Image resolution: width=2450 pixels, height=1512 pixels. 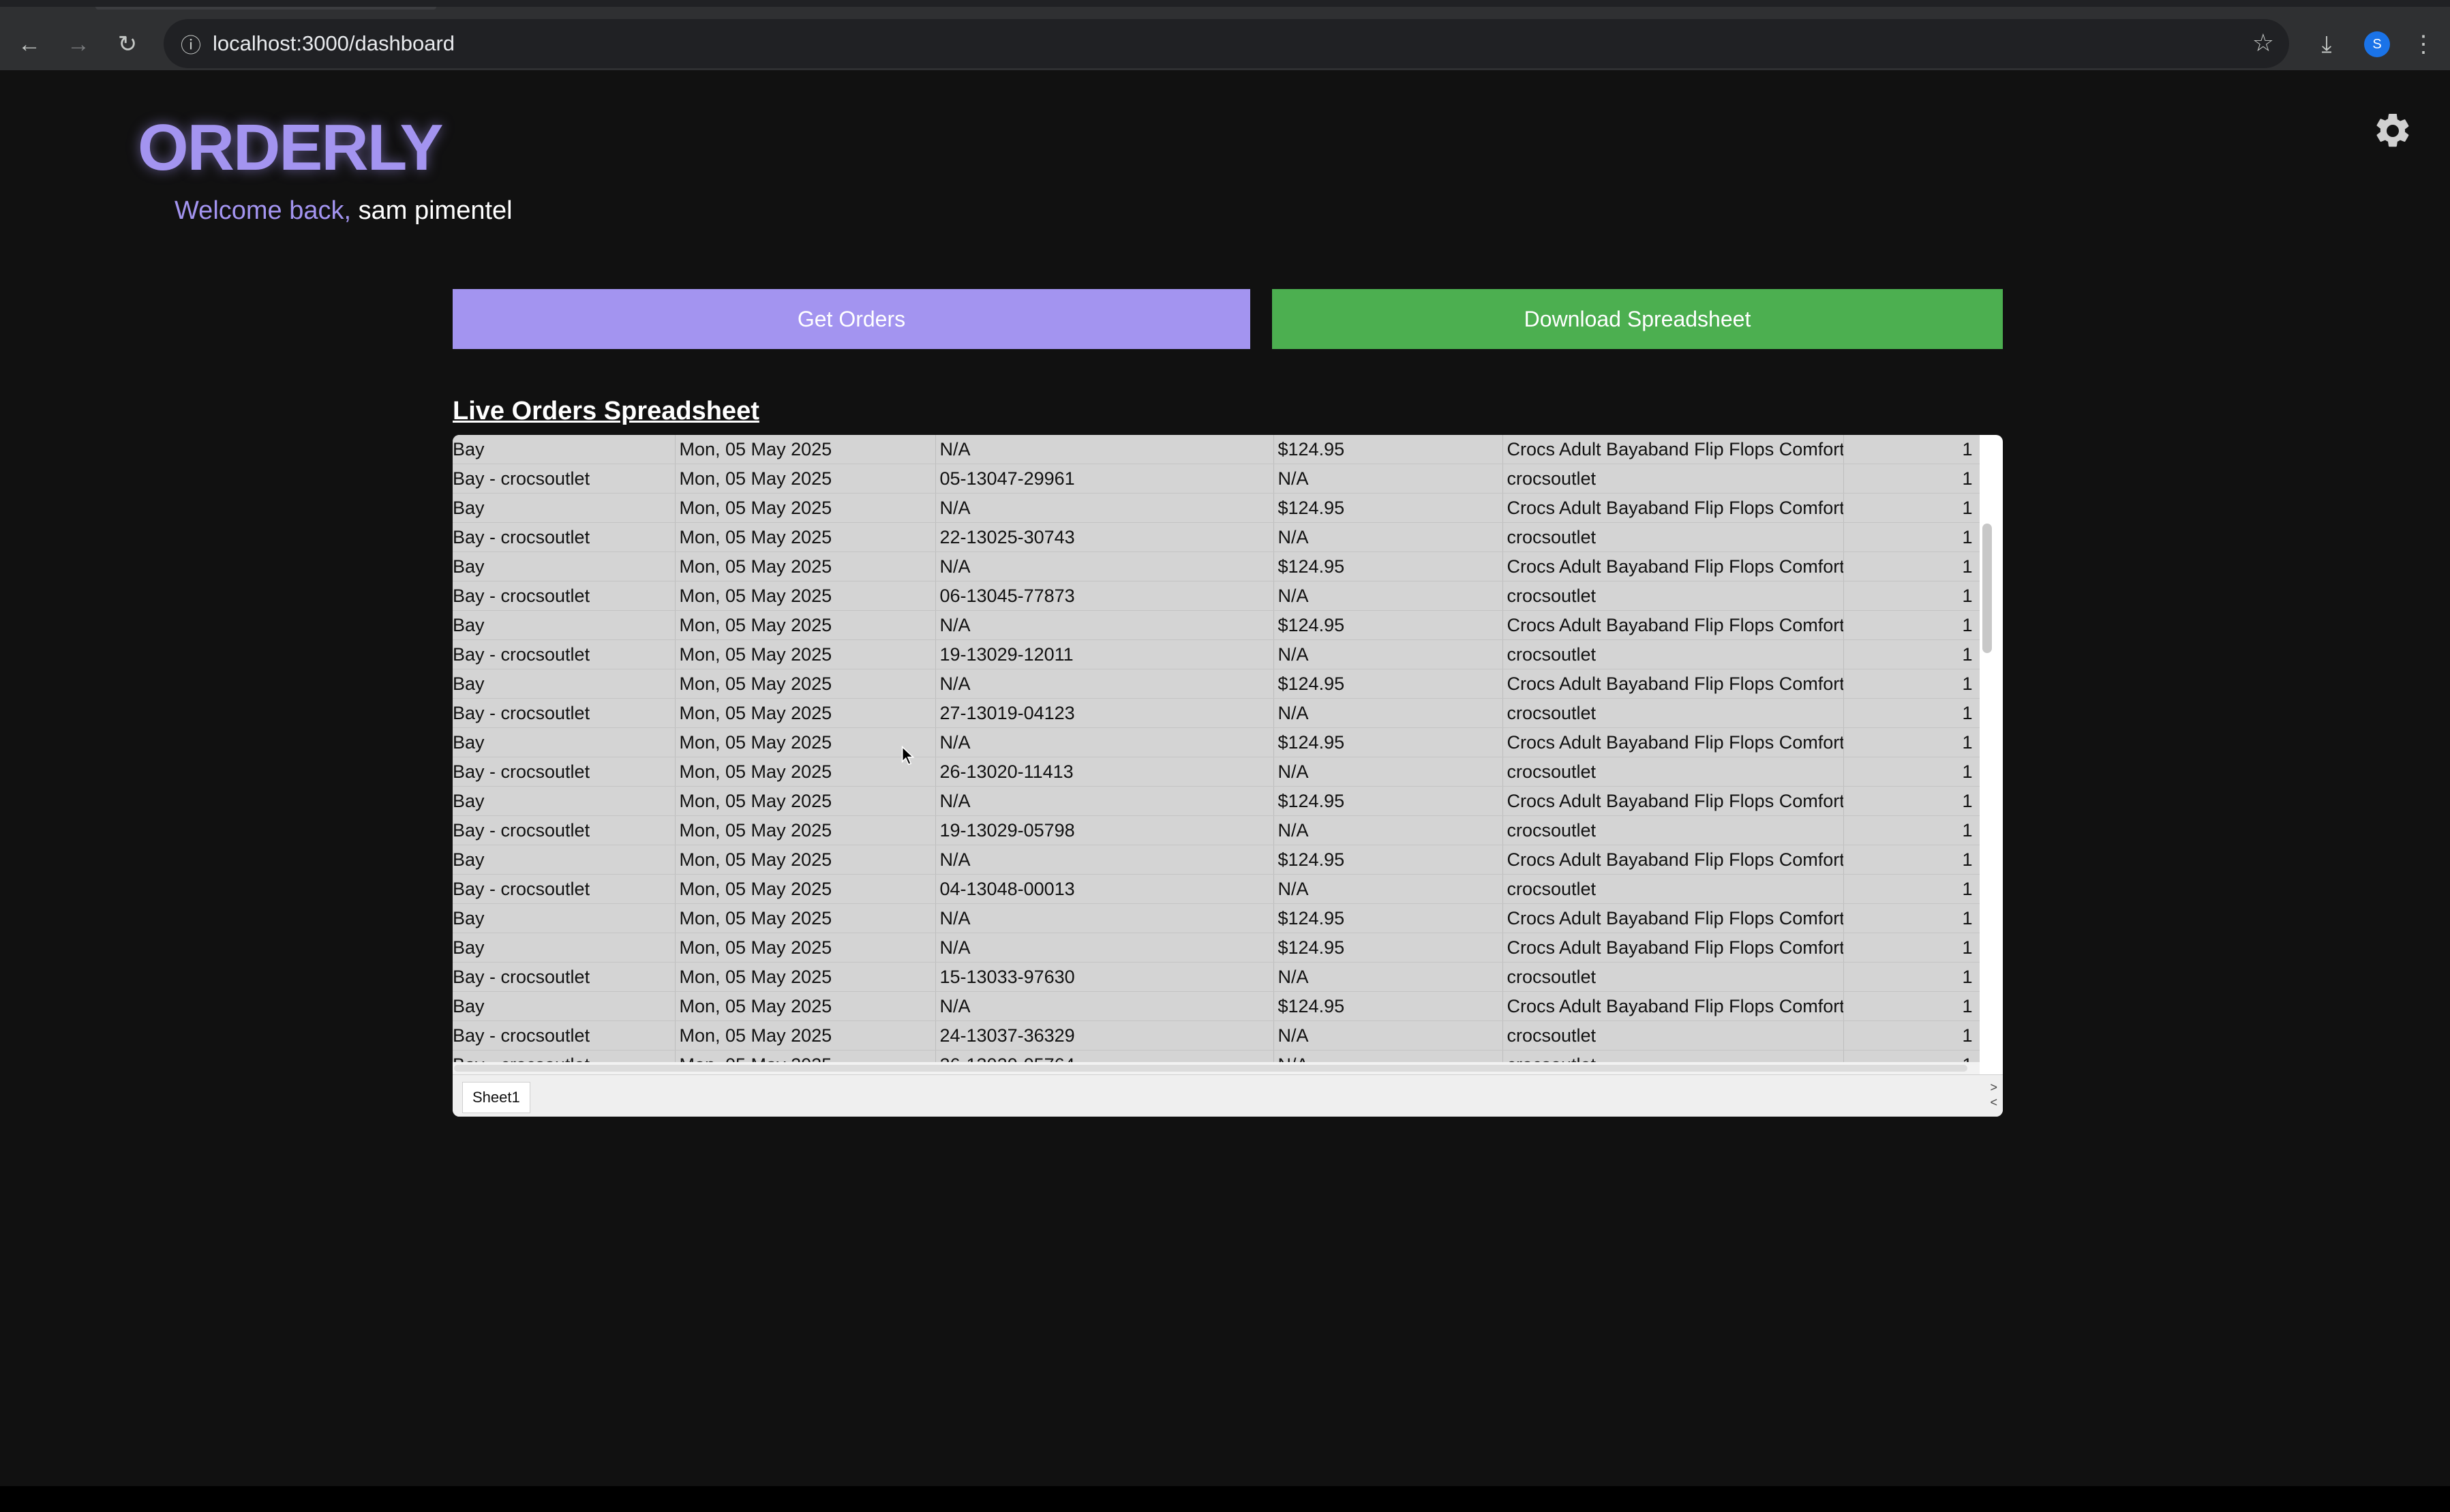 What do you see at coordinates (191, 43) in the screenshot?
I see `info-icon: ⓘ` at bounding box center [191, 43].